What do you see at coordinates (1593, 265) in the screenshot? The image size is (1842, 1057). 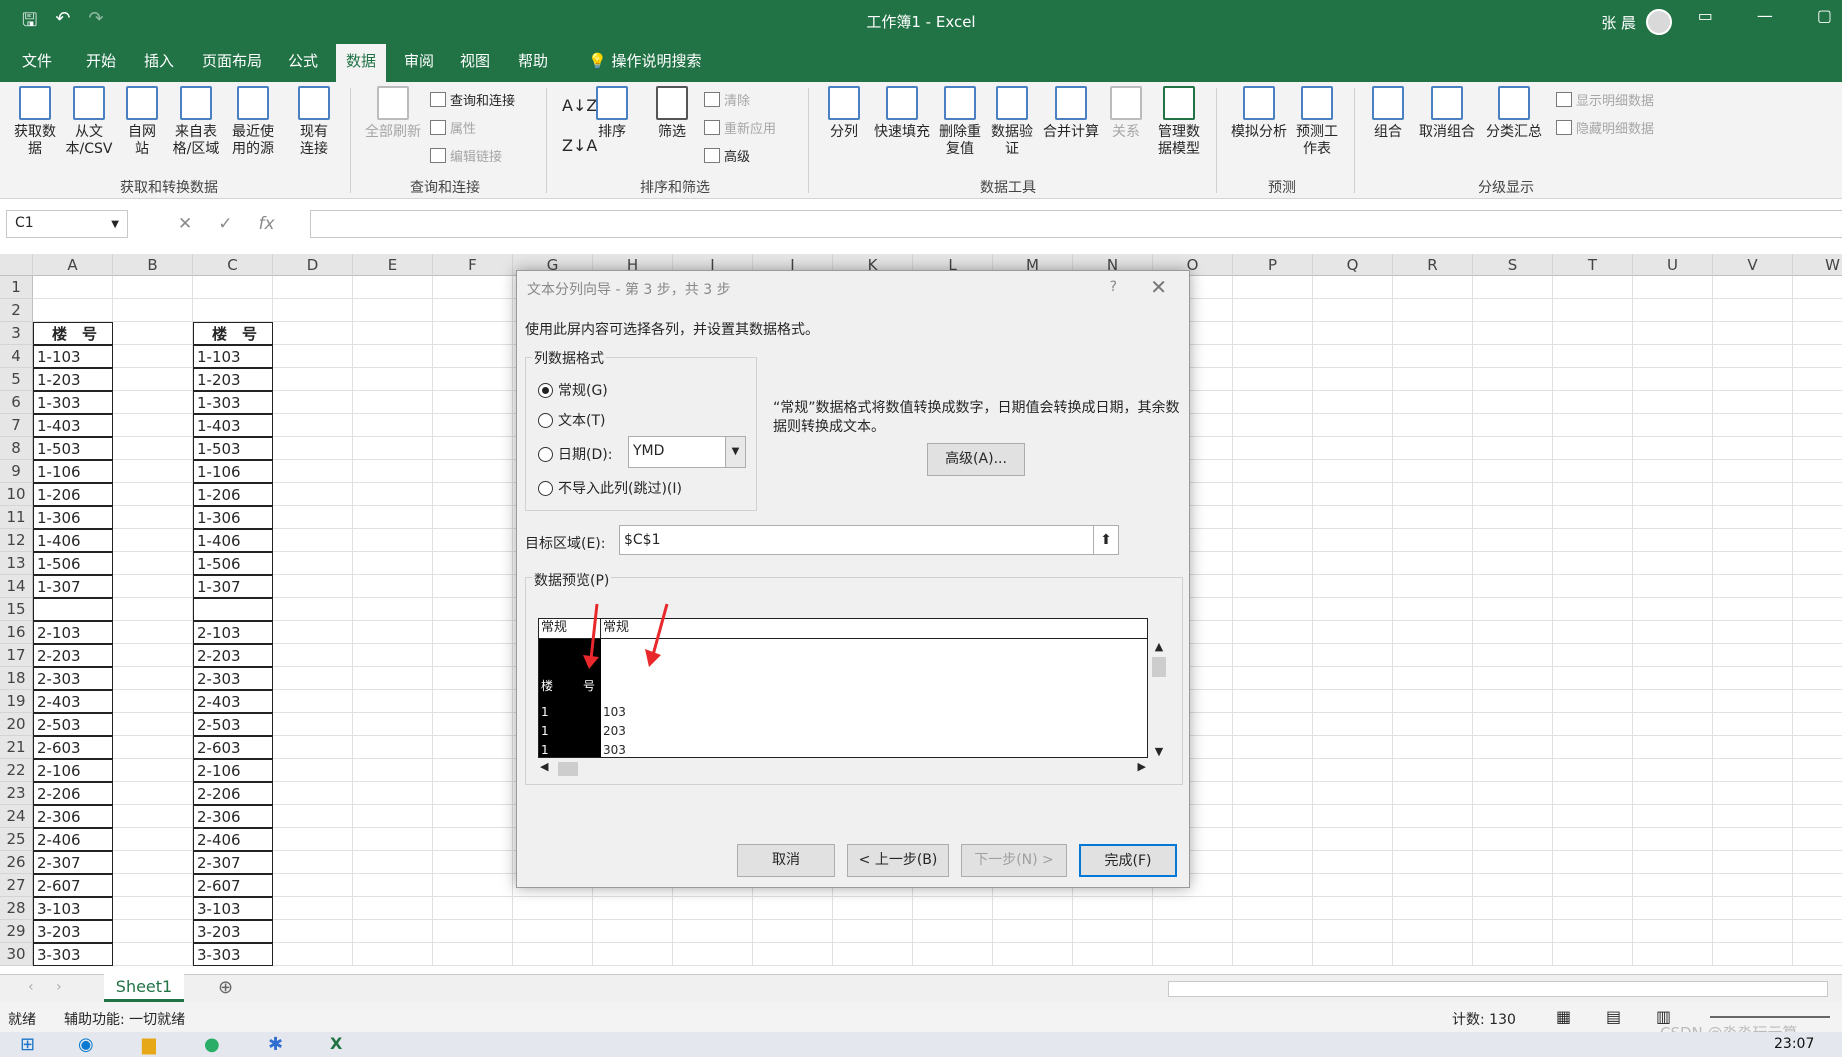 I see `column-header: T` at bounding box center [1593, 265].